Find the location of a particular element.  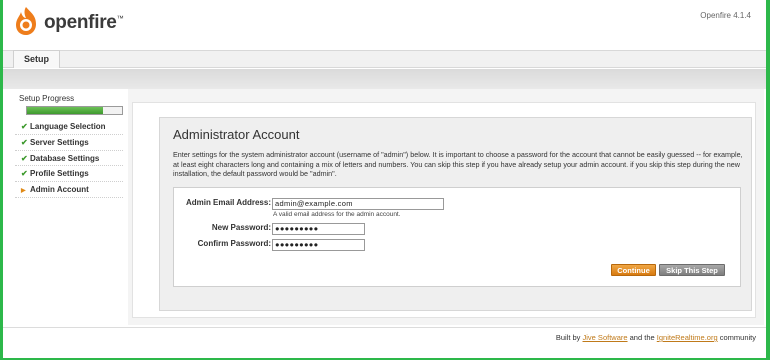

sidebar-item-server-settings: ✔ Server Settings is located at coordinates (69, 143).